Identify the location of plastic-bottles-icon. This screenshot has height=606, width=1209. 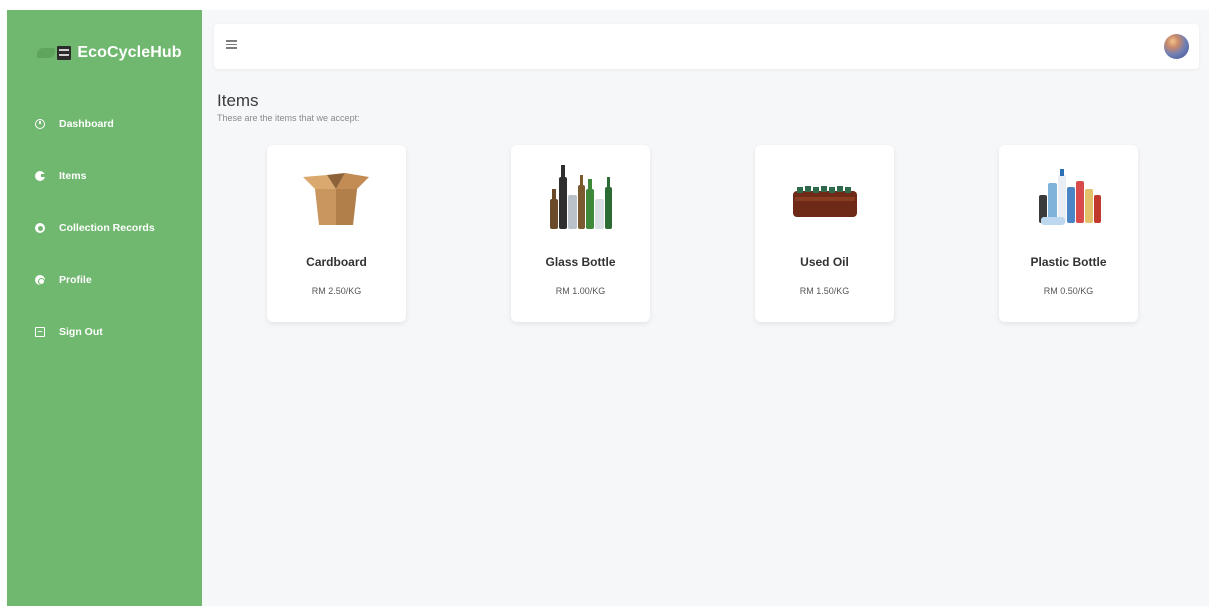
(1070, 197).